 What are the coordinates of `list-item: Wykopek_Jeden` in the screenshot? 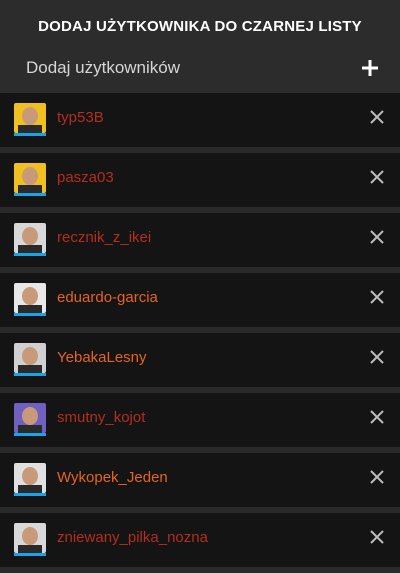 It's located at (200, 480).